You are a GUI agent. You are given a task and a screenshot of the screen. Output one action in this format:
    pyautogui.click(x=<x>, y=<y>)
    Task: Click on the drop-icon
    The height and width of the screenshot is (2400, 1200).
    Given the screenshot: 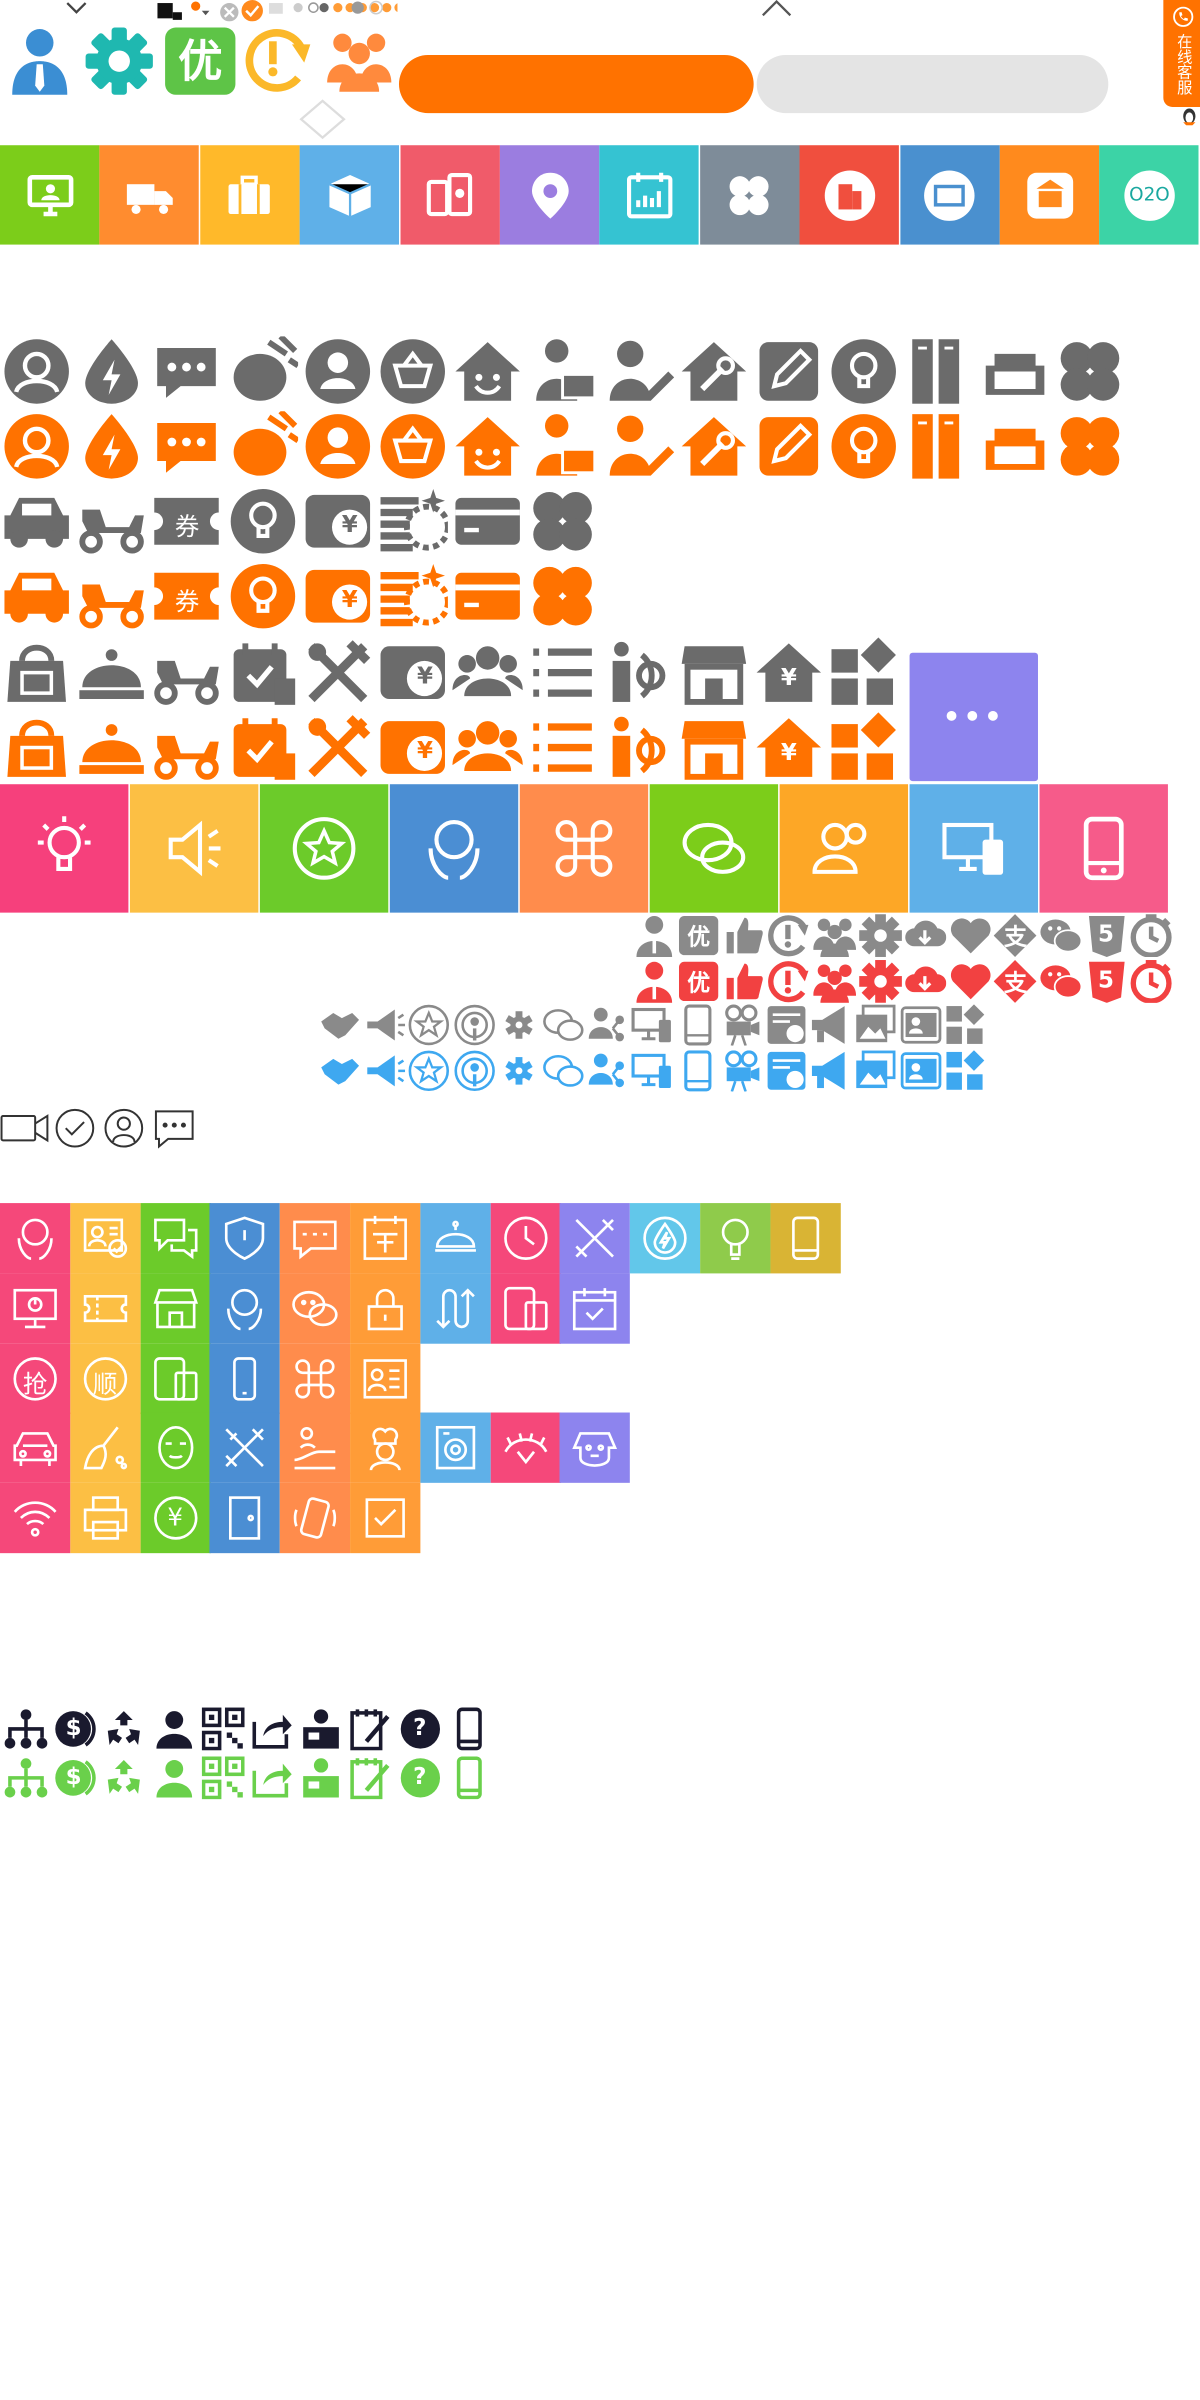 What is the action you would take?
    pyautogui.click(x=111, y=446)
    